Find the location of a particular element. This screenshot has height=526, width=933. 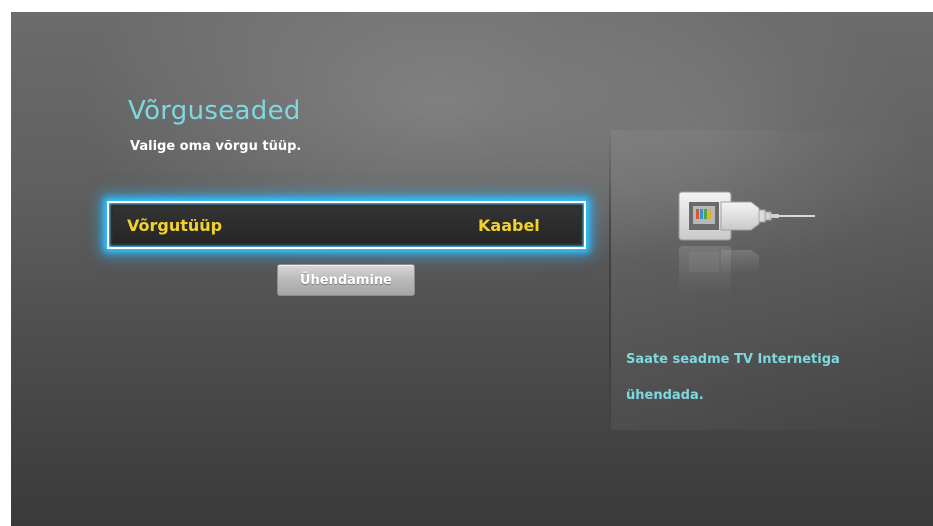

connect-button-label: Ühendamine is located at coordinates (346, 280).